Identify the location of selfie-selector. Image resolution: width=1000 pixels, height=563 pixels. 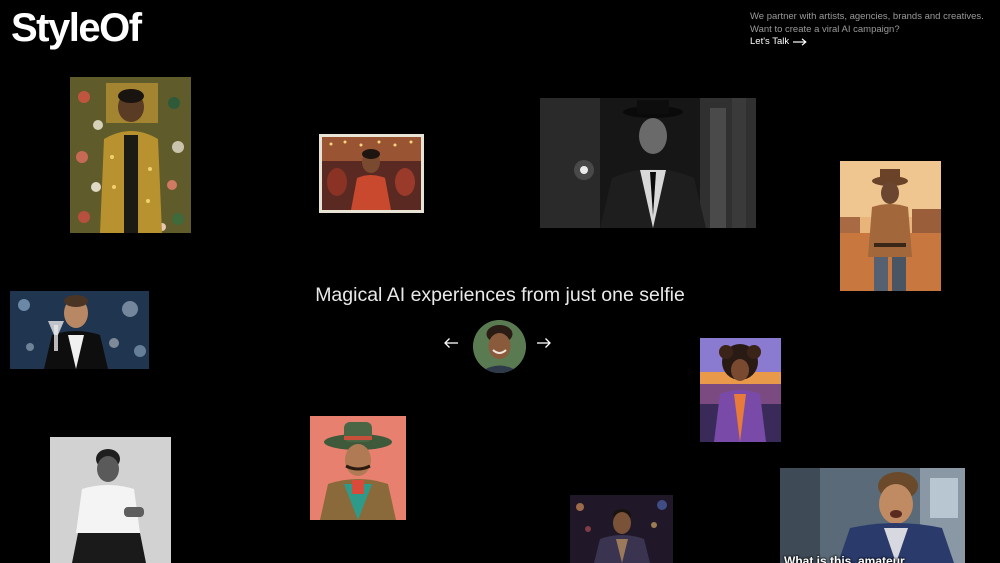
(500, 347).